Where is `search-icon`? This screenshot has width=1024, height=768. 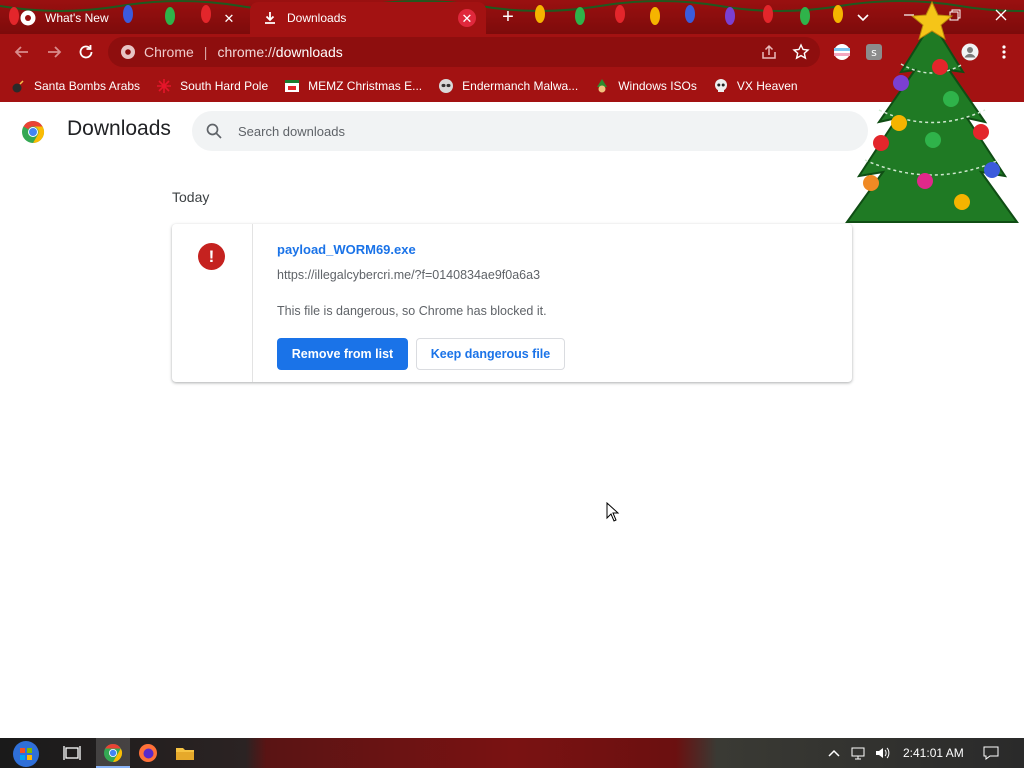 search-icon is located at coordinates (214, 131).